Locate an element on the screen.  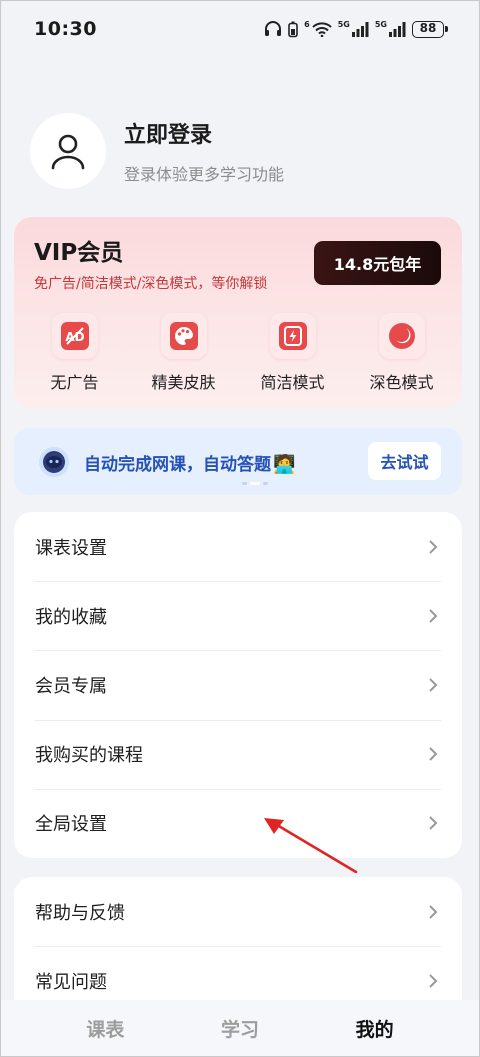
vip-subtitle: 免广告/简洁模式/深色模式，等你解锁 is located at coordinates (151, 284).